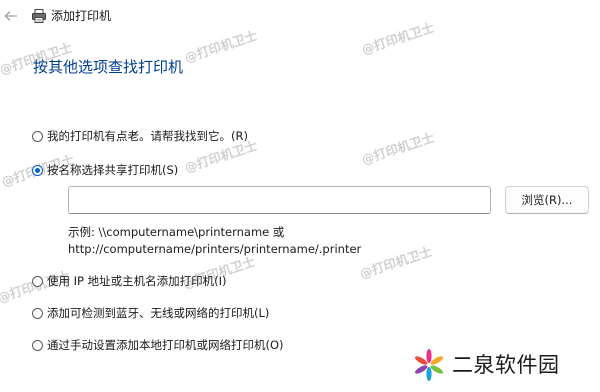 The height and width of the screenshot is (392, 600). What do you see at coordinates (158, 313) in the screenshot?
I see `radio-label: 添加可检测到蓝牙、无线或网络的打印机(L)` at bounding box center [158, 313].